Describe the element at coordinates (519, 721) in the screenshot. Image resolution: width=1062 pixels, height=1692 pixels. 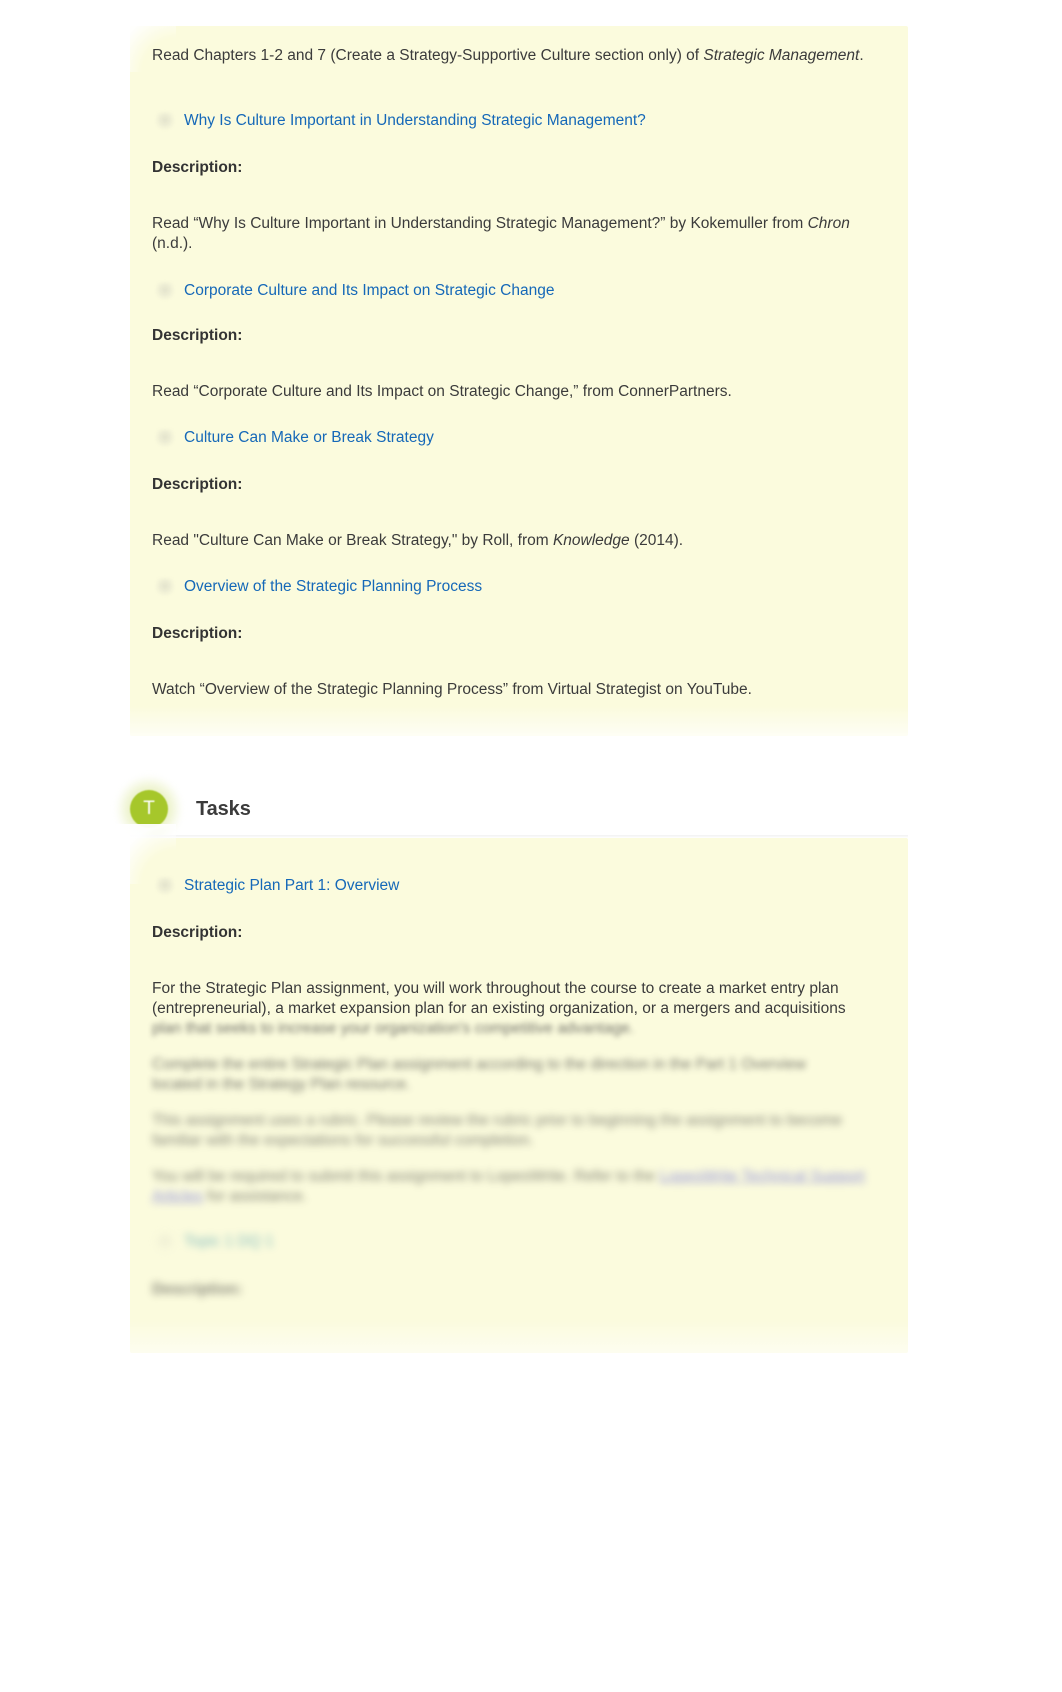
I see `resources-card-bottom-fade` at that location.